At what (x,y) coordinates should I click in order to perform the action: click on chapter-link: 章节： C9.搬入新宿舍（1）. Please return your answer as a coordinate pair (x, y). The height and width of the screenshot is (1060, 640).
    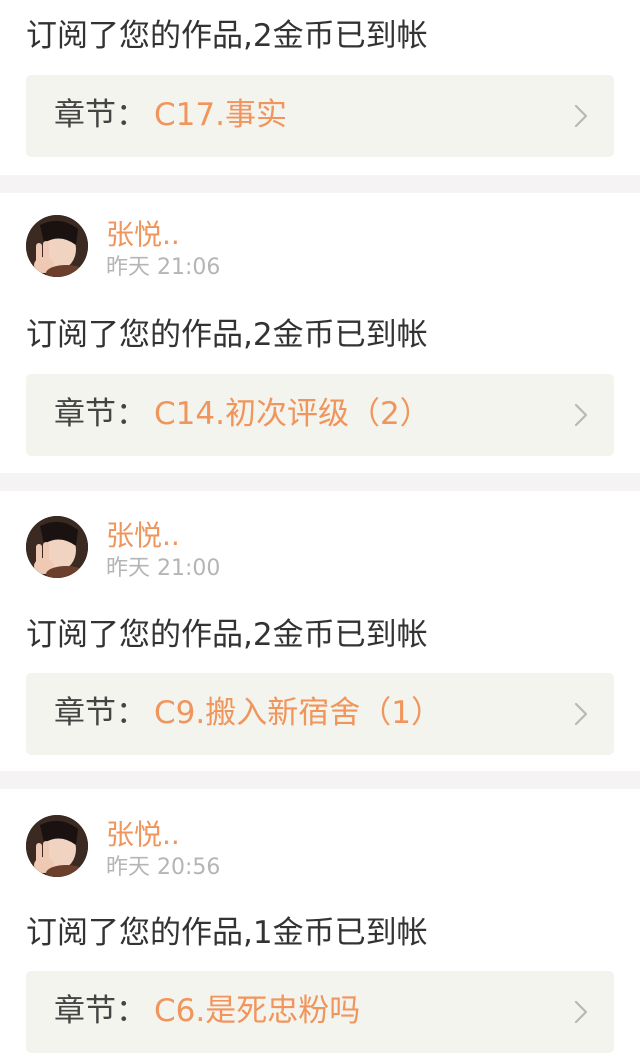
    Looking at the image, I should click on (320, 714).